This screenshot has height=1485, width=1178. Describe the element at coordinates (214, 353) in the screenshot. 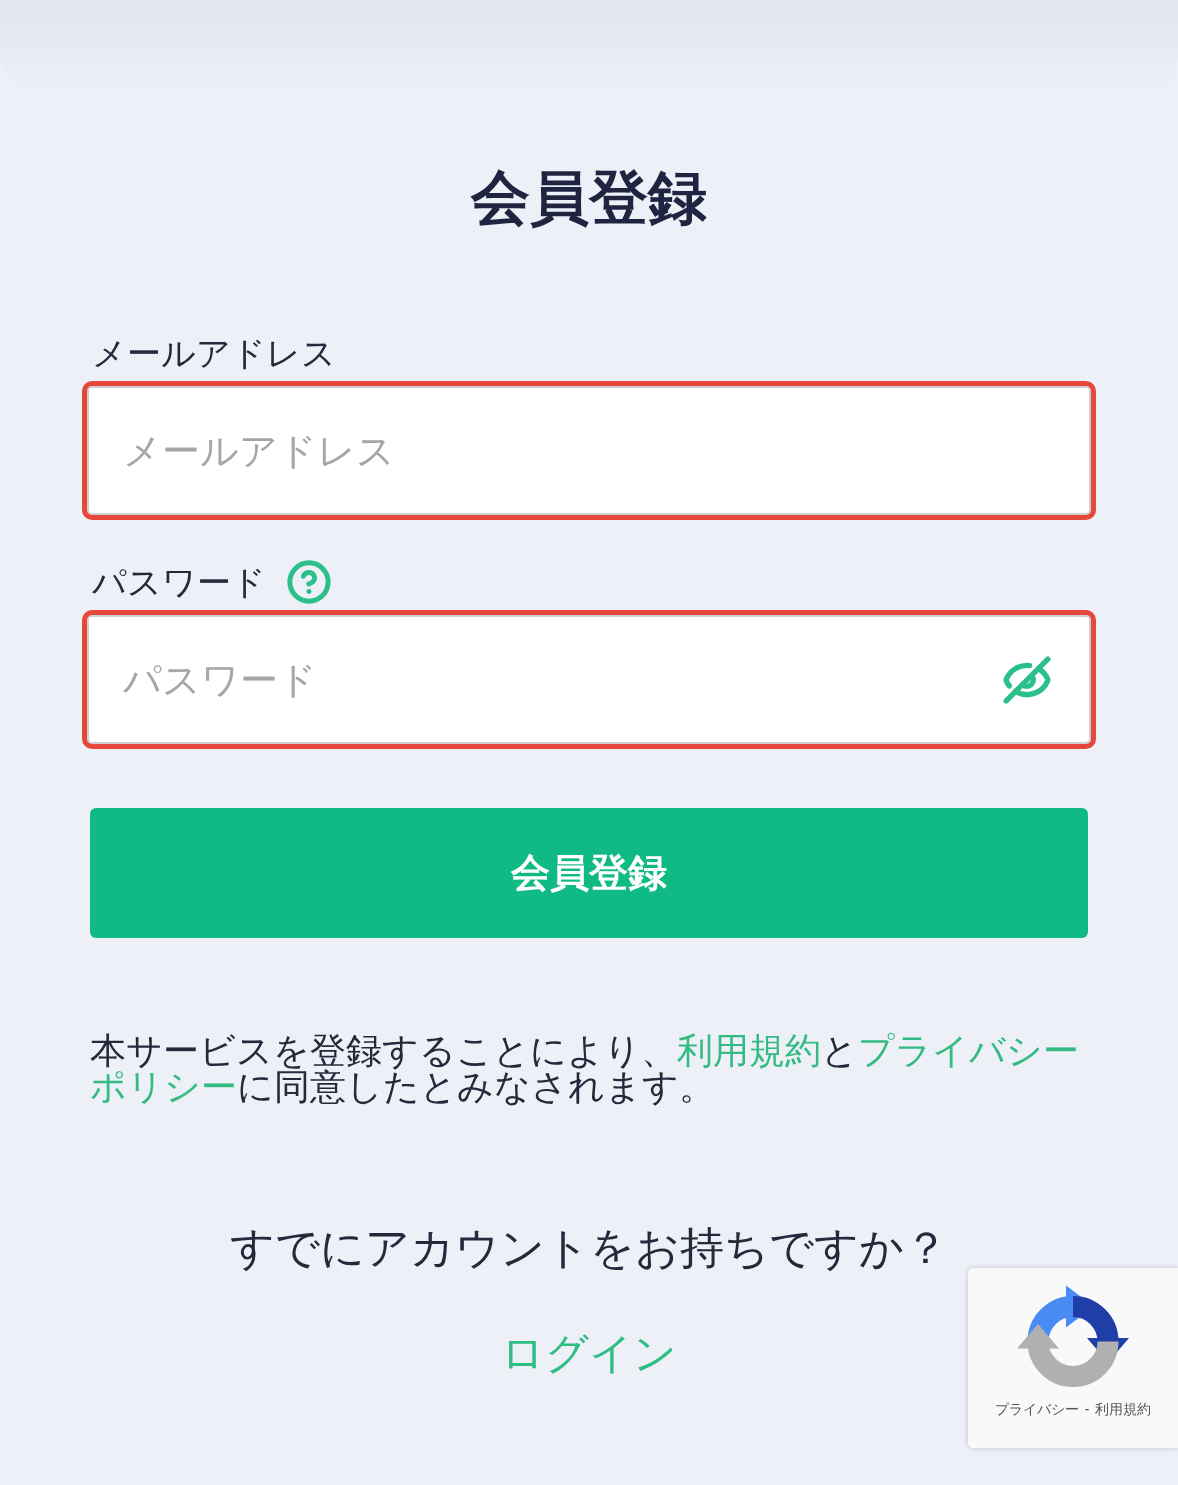

I see `field-label: メールアドレス` at that location.